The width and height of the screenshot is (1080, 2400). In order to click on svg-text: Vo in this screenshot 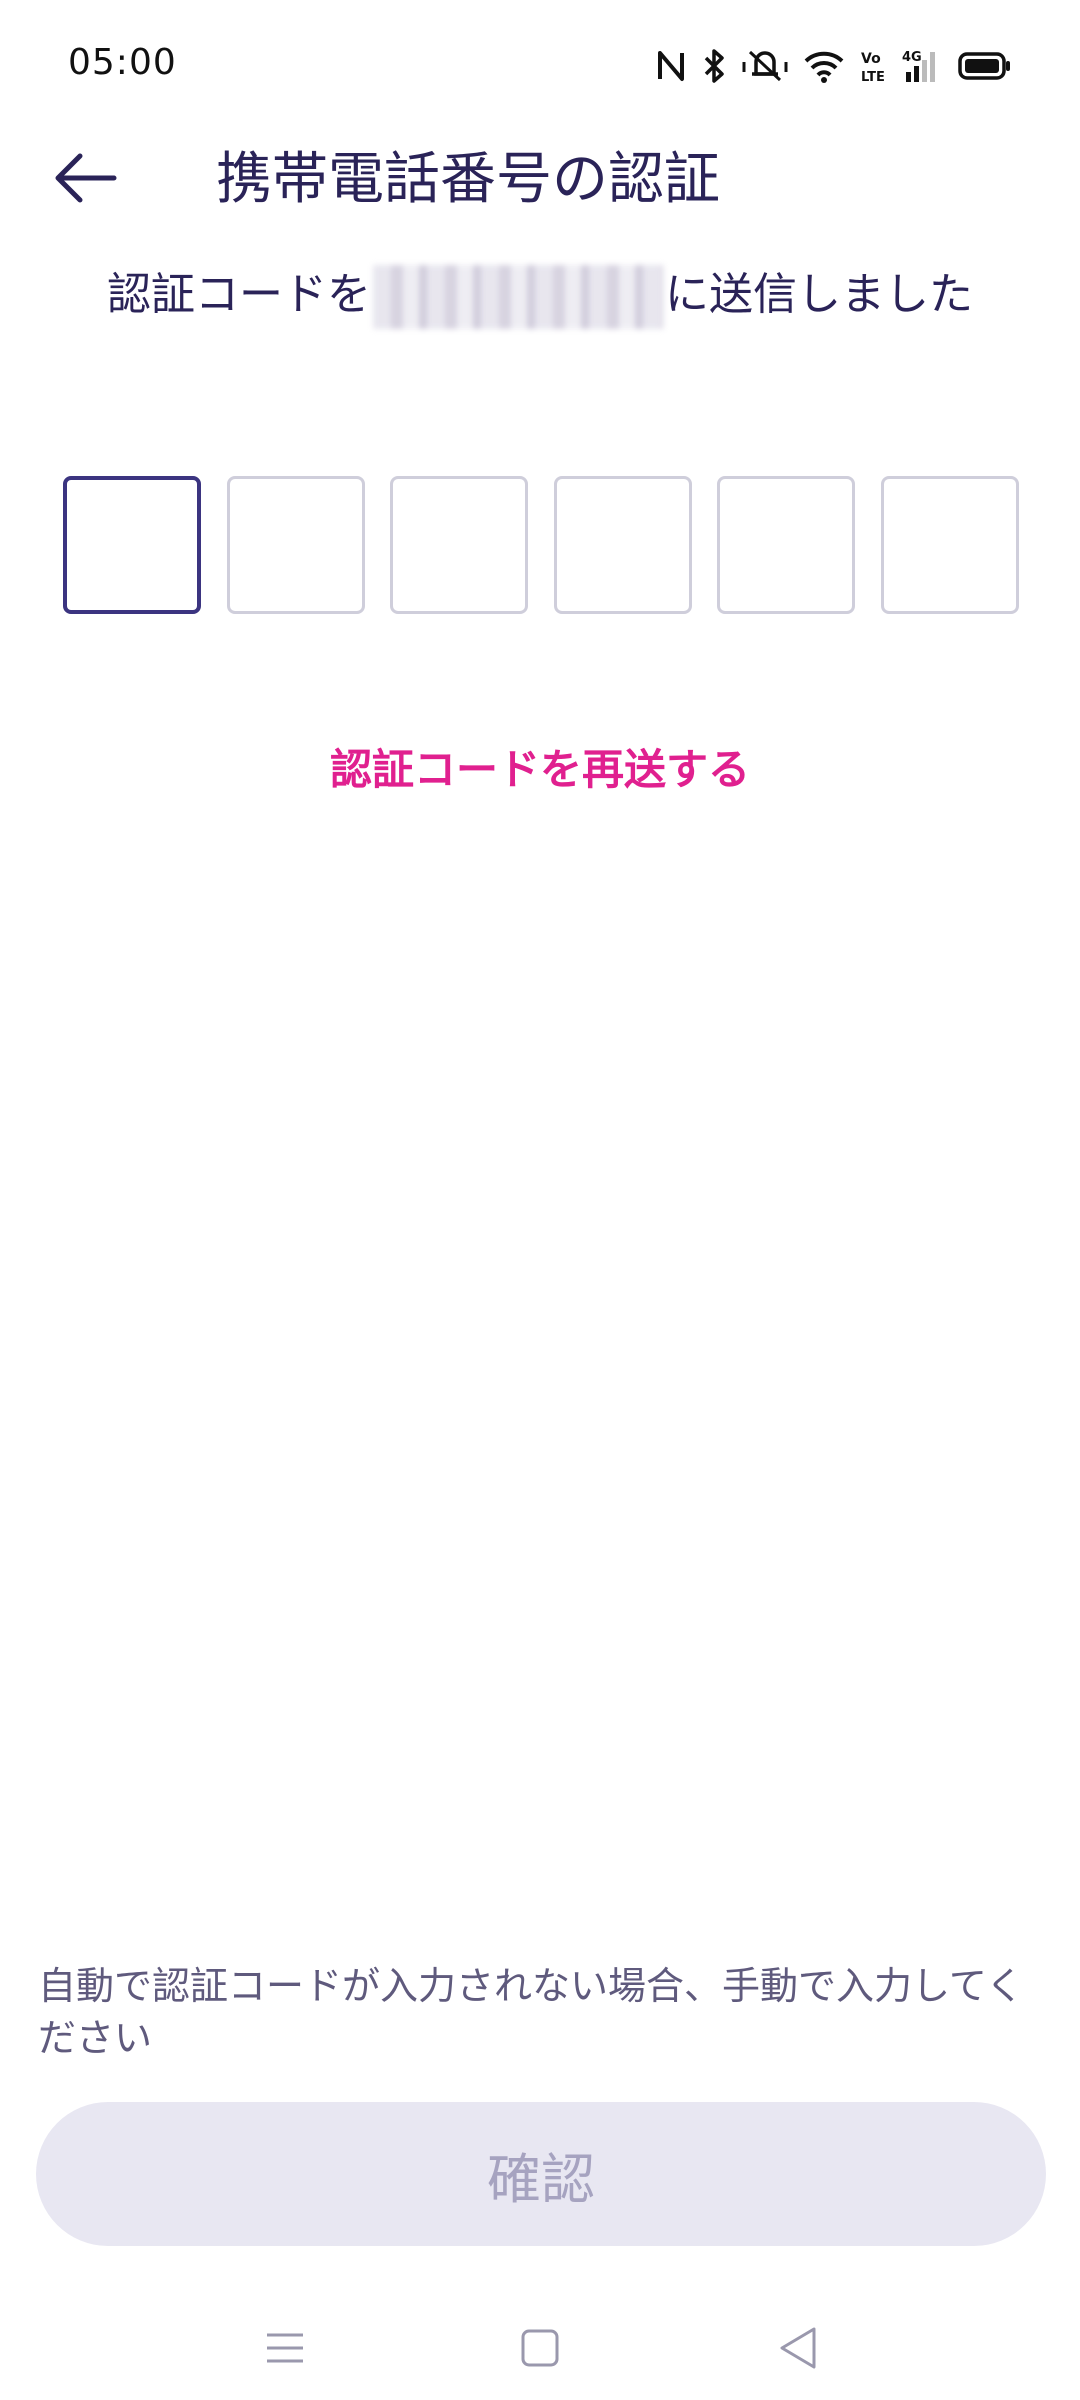, I will do `click(871, 59)`.